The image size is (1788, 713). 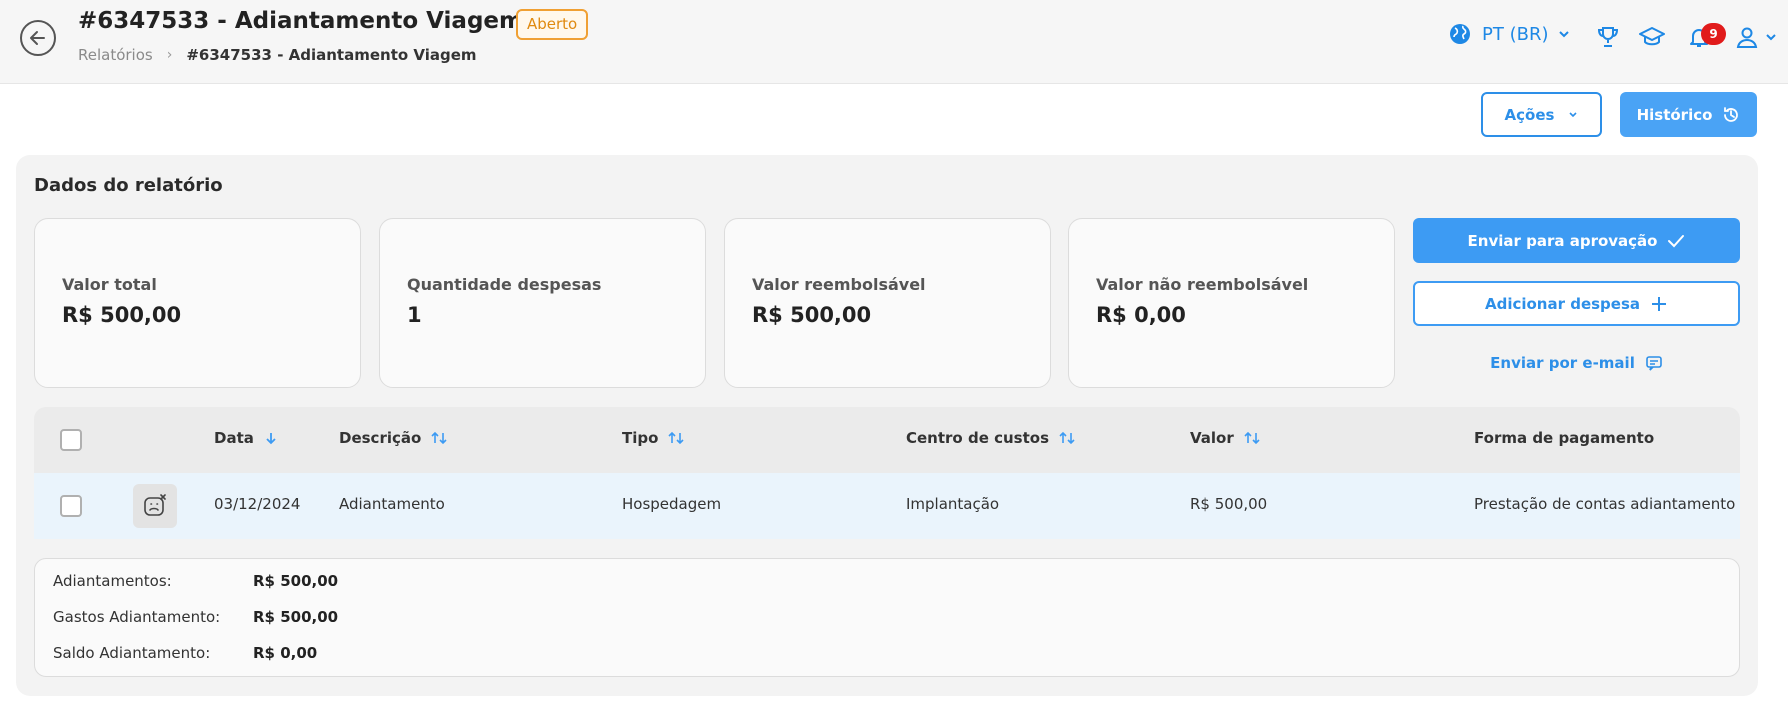 I want to click on back-arrow-icon, so click(x=37, y=38).